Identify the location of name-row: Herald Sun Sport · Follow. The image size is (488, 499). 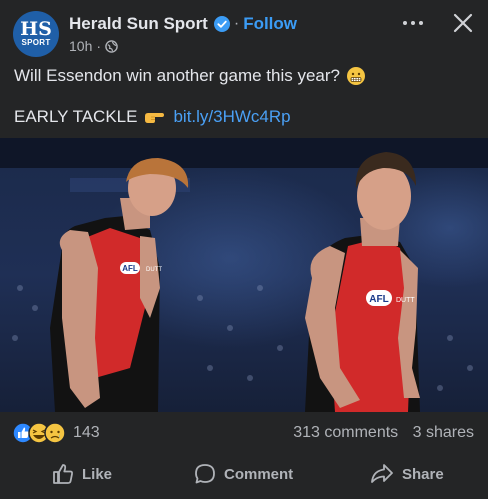
(183, 24).